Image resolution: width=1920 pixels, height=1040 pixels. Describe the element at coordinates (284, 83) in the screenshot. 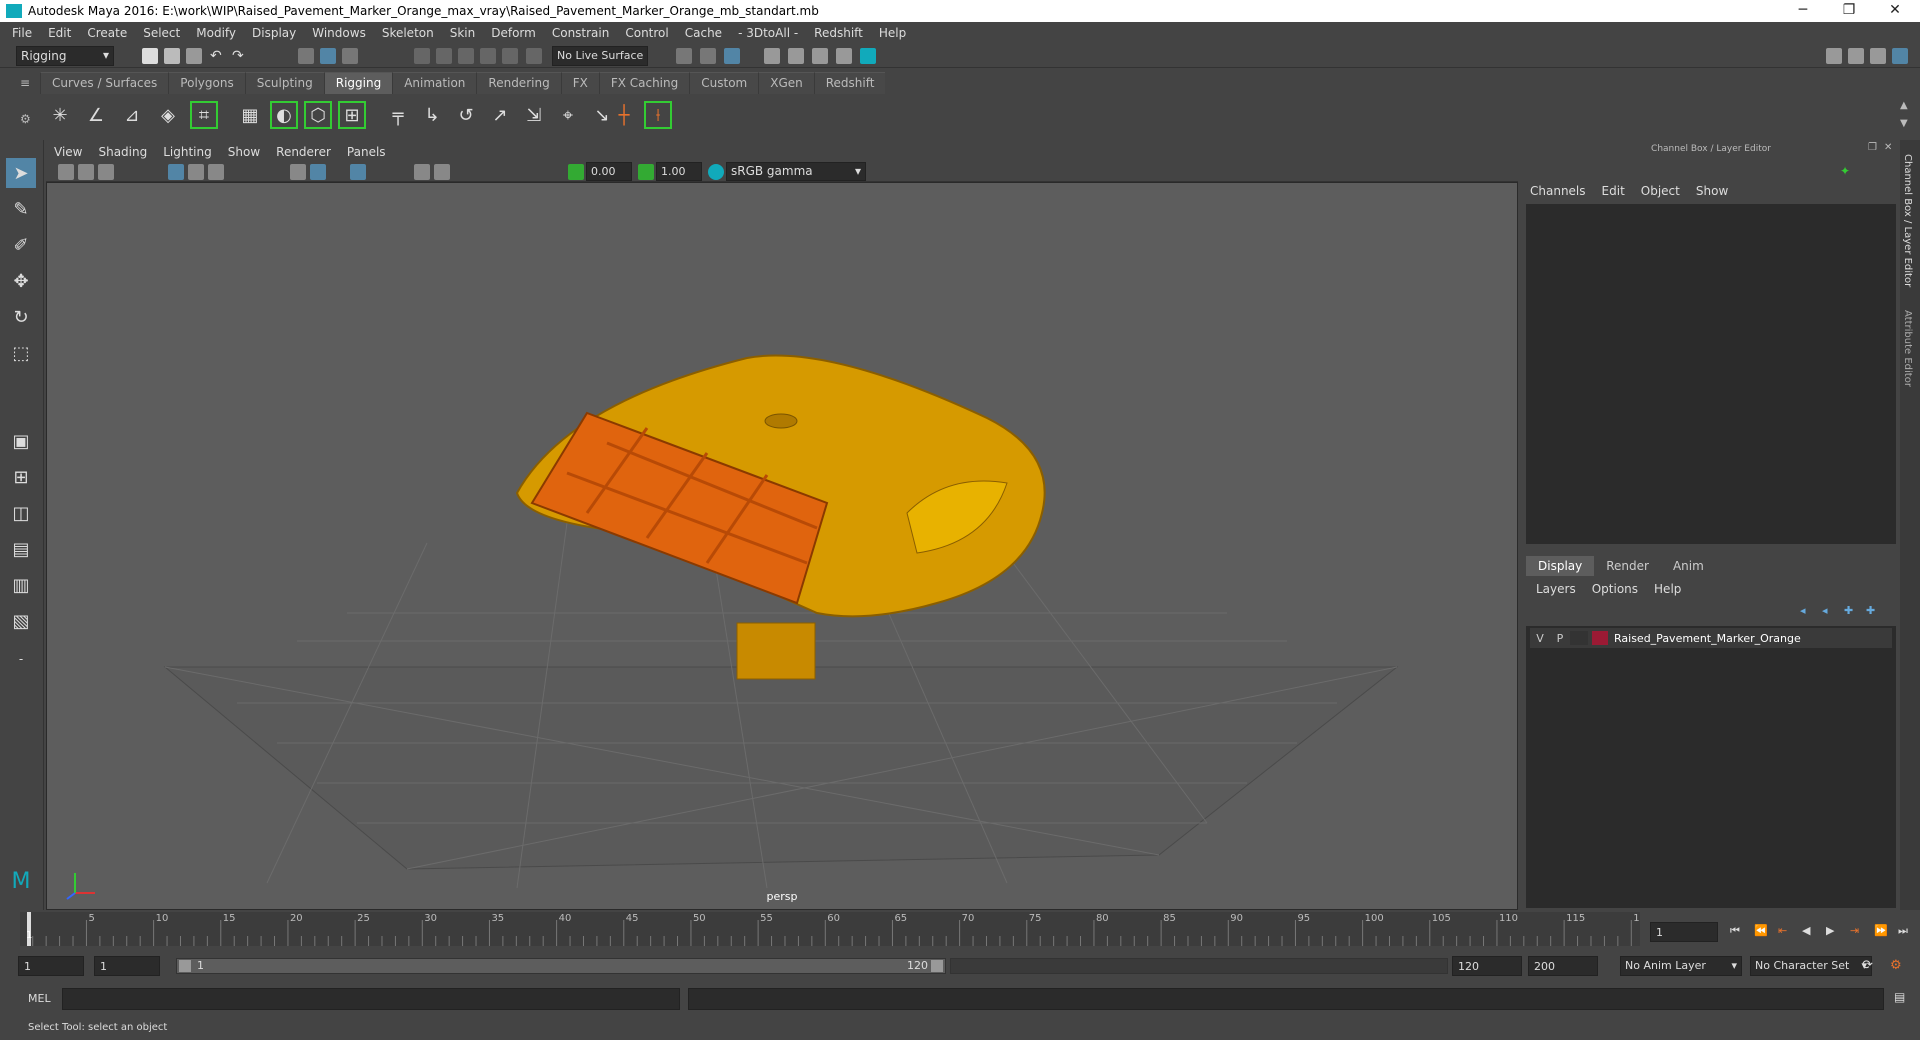

I see `shelf-tab-sculpting: Sculpting` at that location.